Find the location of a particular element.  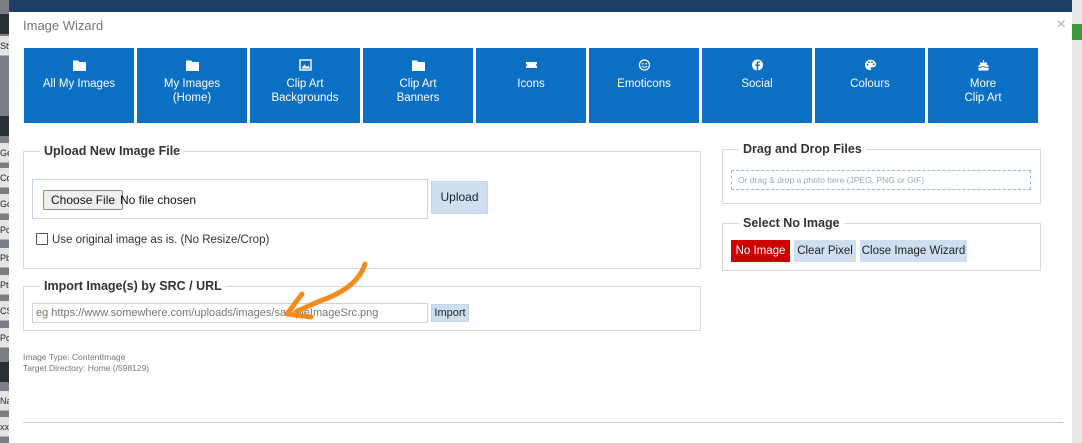

tile-label: Emoticons is located at coordinates (644, 84).